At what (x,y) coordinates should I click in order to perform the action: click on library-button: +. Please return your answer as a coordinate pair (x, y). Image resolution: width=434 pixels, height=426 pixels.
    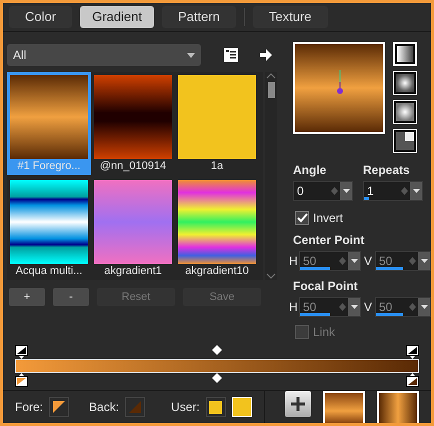
    Looking at the image, I should click on (27, 297).